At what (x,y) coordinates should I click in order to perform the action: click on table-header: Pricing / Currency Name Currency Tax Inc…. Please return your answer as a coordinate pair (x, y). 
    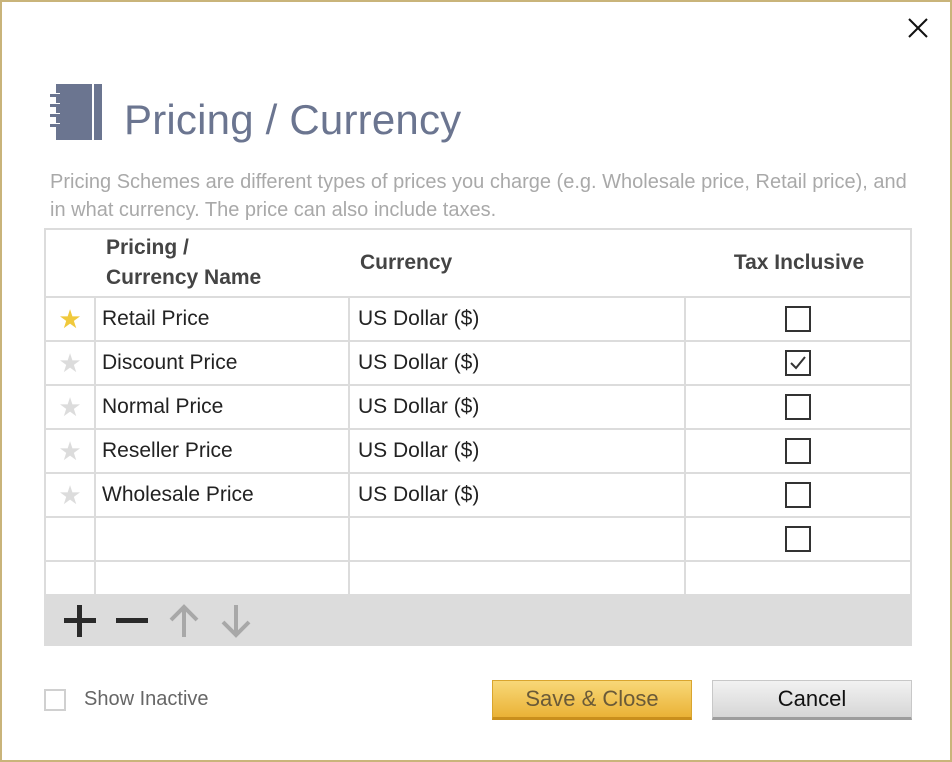
    Looking at the image, I should click on (478, 264).